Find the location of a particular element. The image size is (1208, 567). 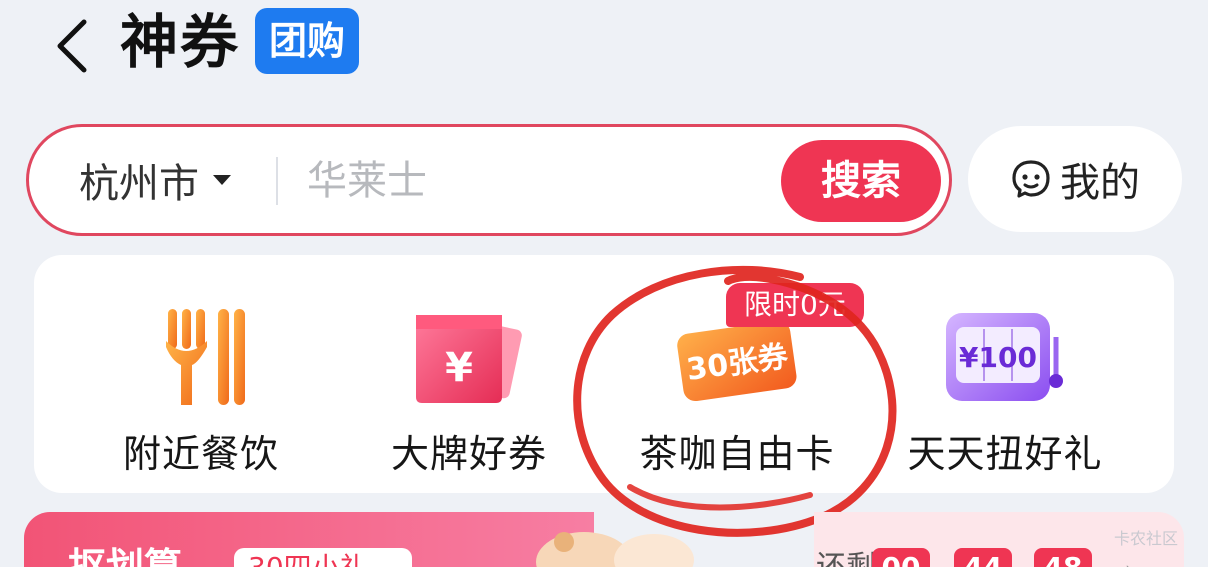

category-daily-gift: ¥100 天天扭好礼 is located at coordinates (1005, 374).